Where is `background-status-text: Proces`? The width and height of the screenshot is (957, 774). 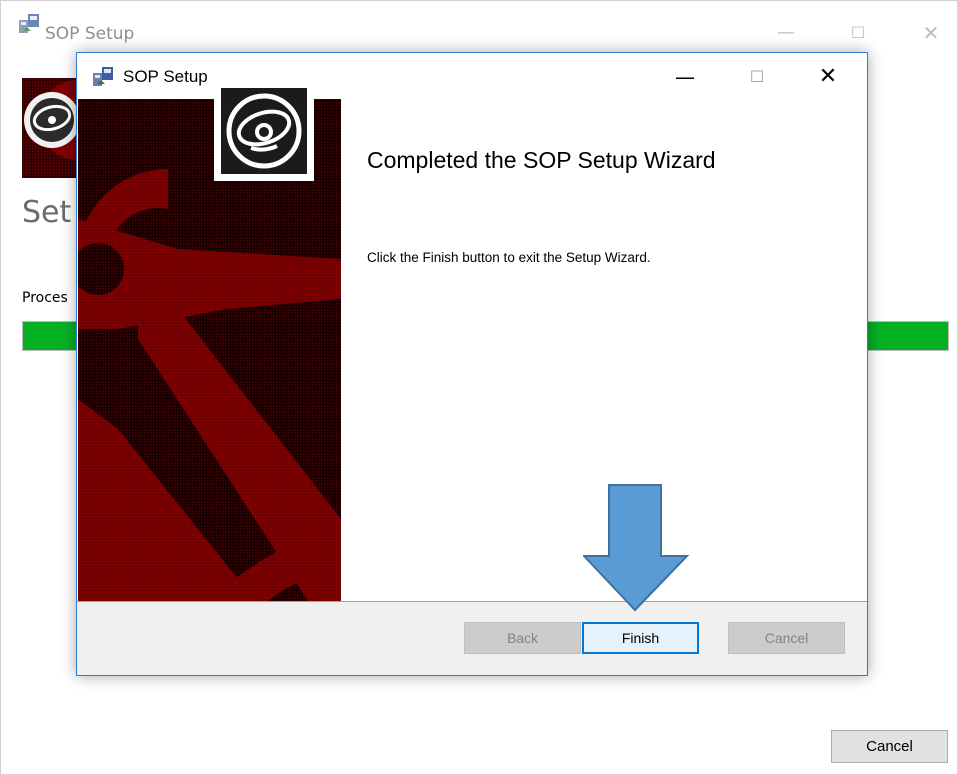 background-status-text: Proces is located at coordinates (45, 298).